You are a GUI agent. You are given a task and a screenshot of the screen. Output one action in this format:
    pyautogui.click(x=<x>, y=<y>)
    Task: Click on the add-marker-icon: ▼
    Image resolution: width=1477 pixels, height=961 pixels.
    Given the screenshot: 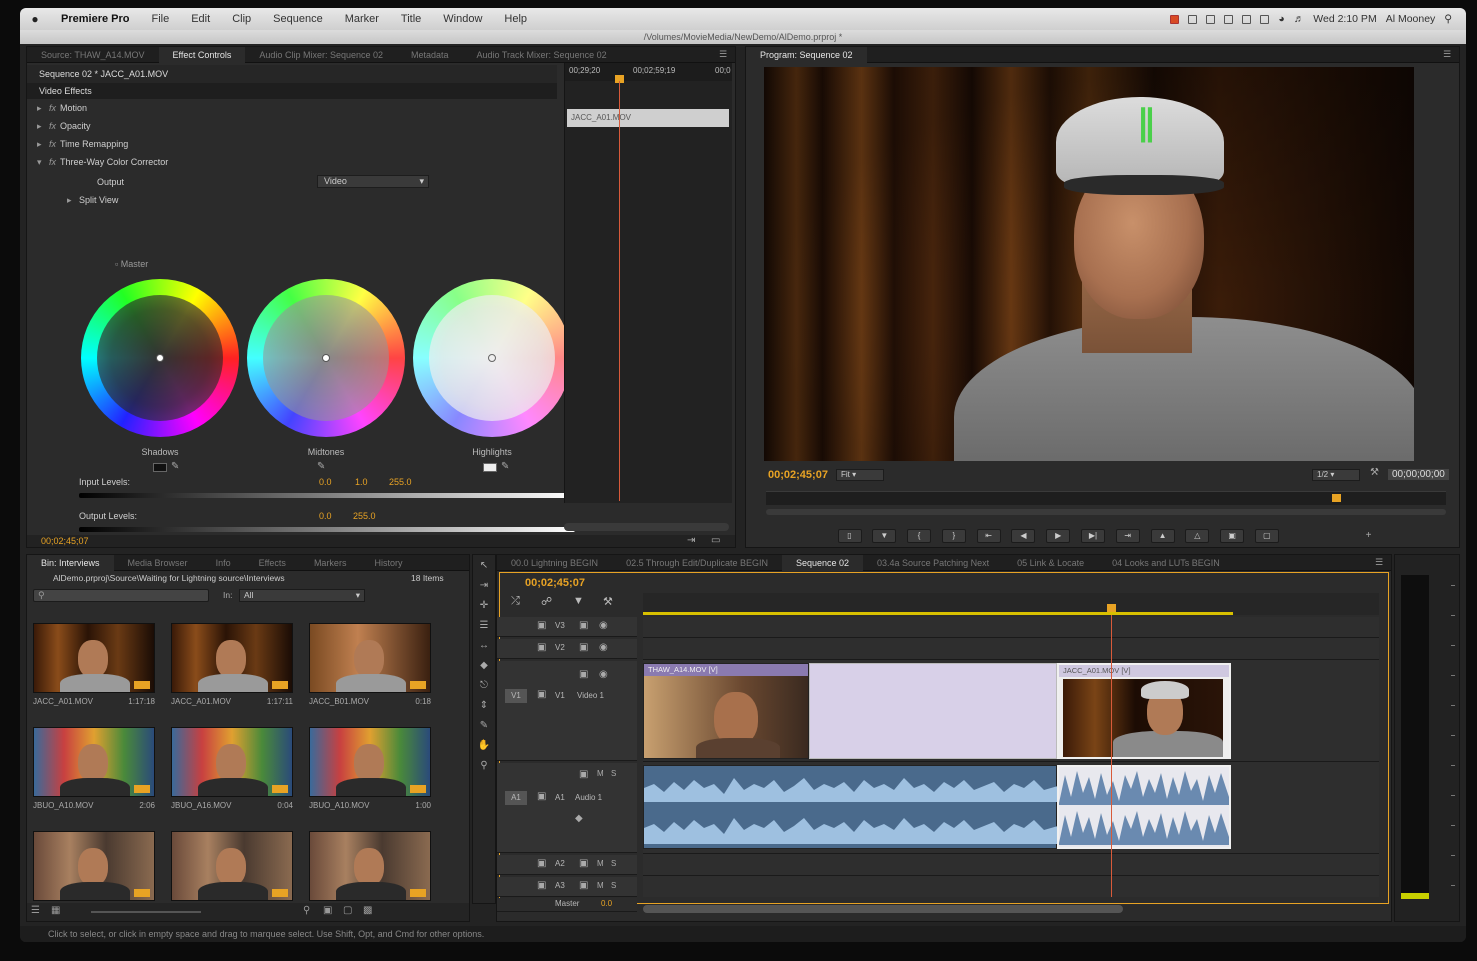 What is the action you would take?
    pyautogui.click(x=578, y=601)
    